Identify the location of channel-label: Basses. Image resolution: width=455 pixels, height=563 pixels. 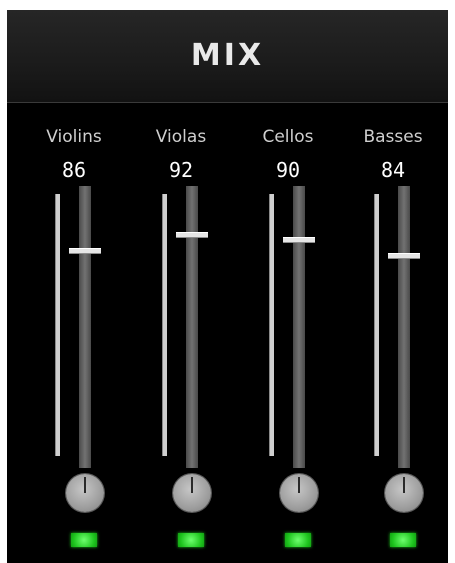
(393, 137).